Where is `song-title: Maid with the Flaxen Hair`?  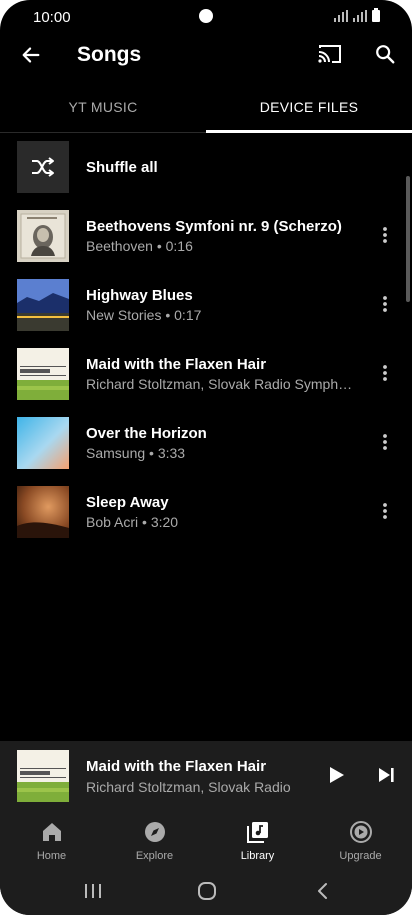 song-title: Maid with the Flaxen Hair is located at coordinates (176, 364).